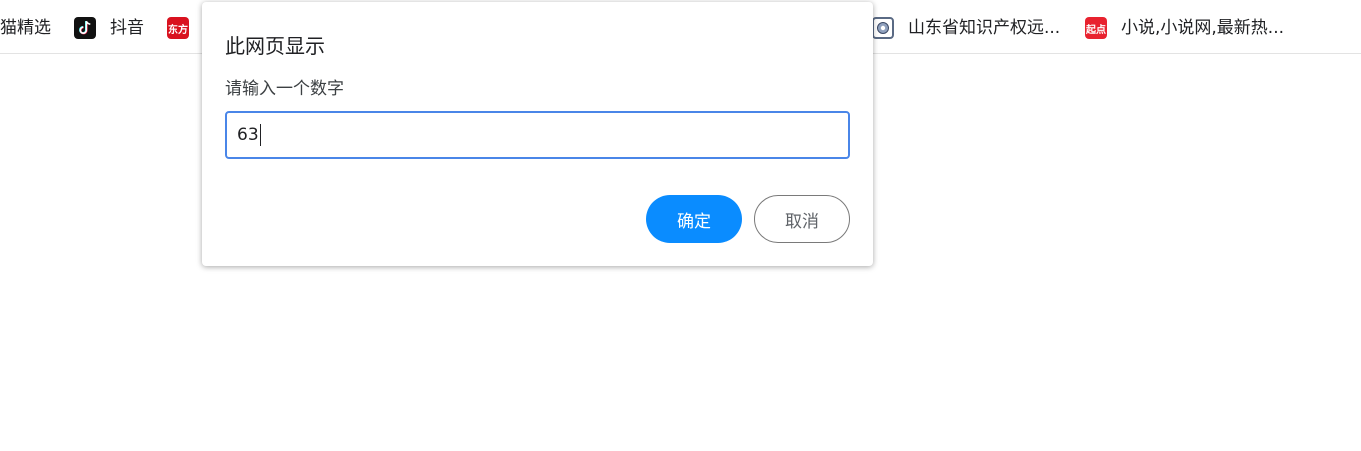  Describe the element at coordinates (275, 46) in the screenshot. I see `dialog-title: 此网页显示` at that location.